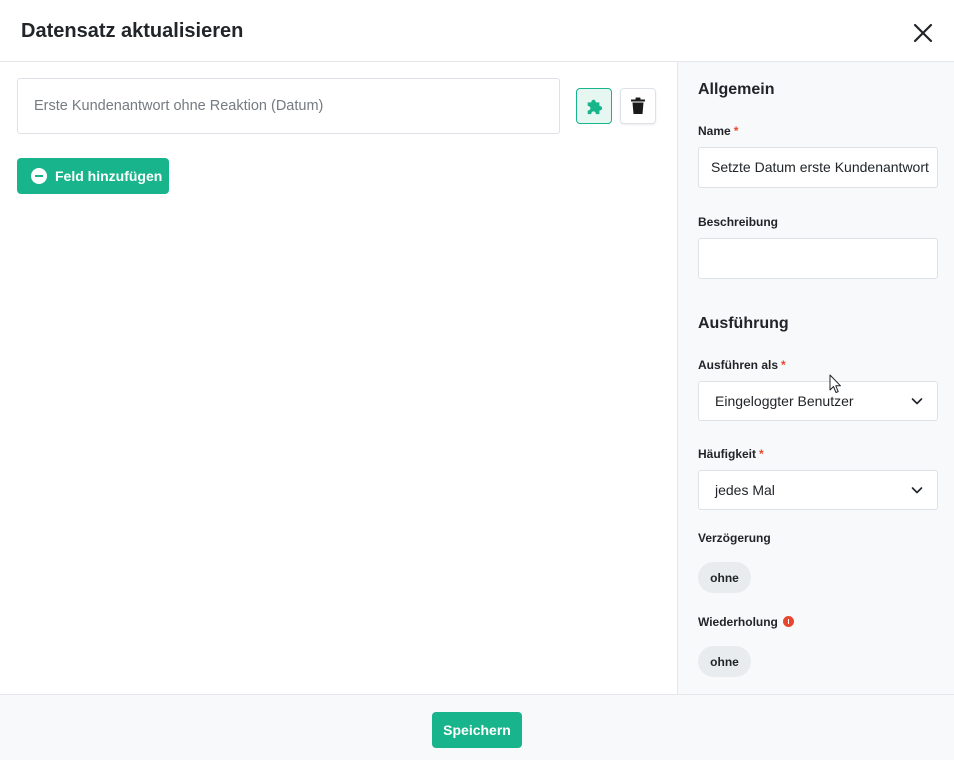 The height and width of the screenshot is (760, 954). I want to click on frequency-label: Häufigkeit *, so click(731, 454).